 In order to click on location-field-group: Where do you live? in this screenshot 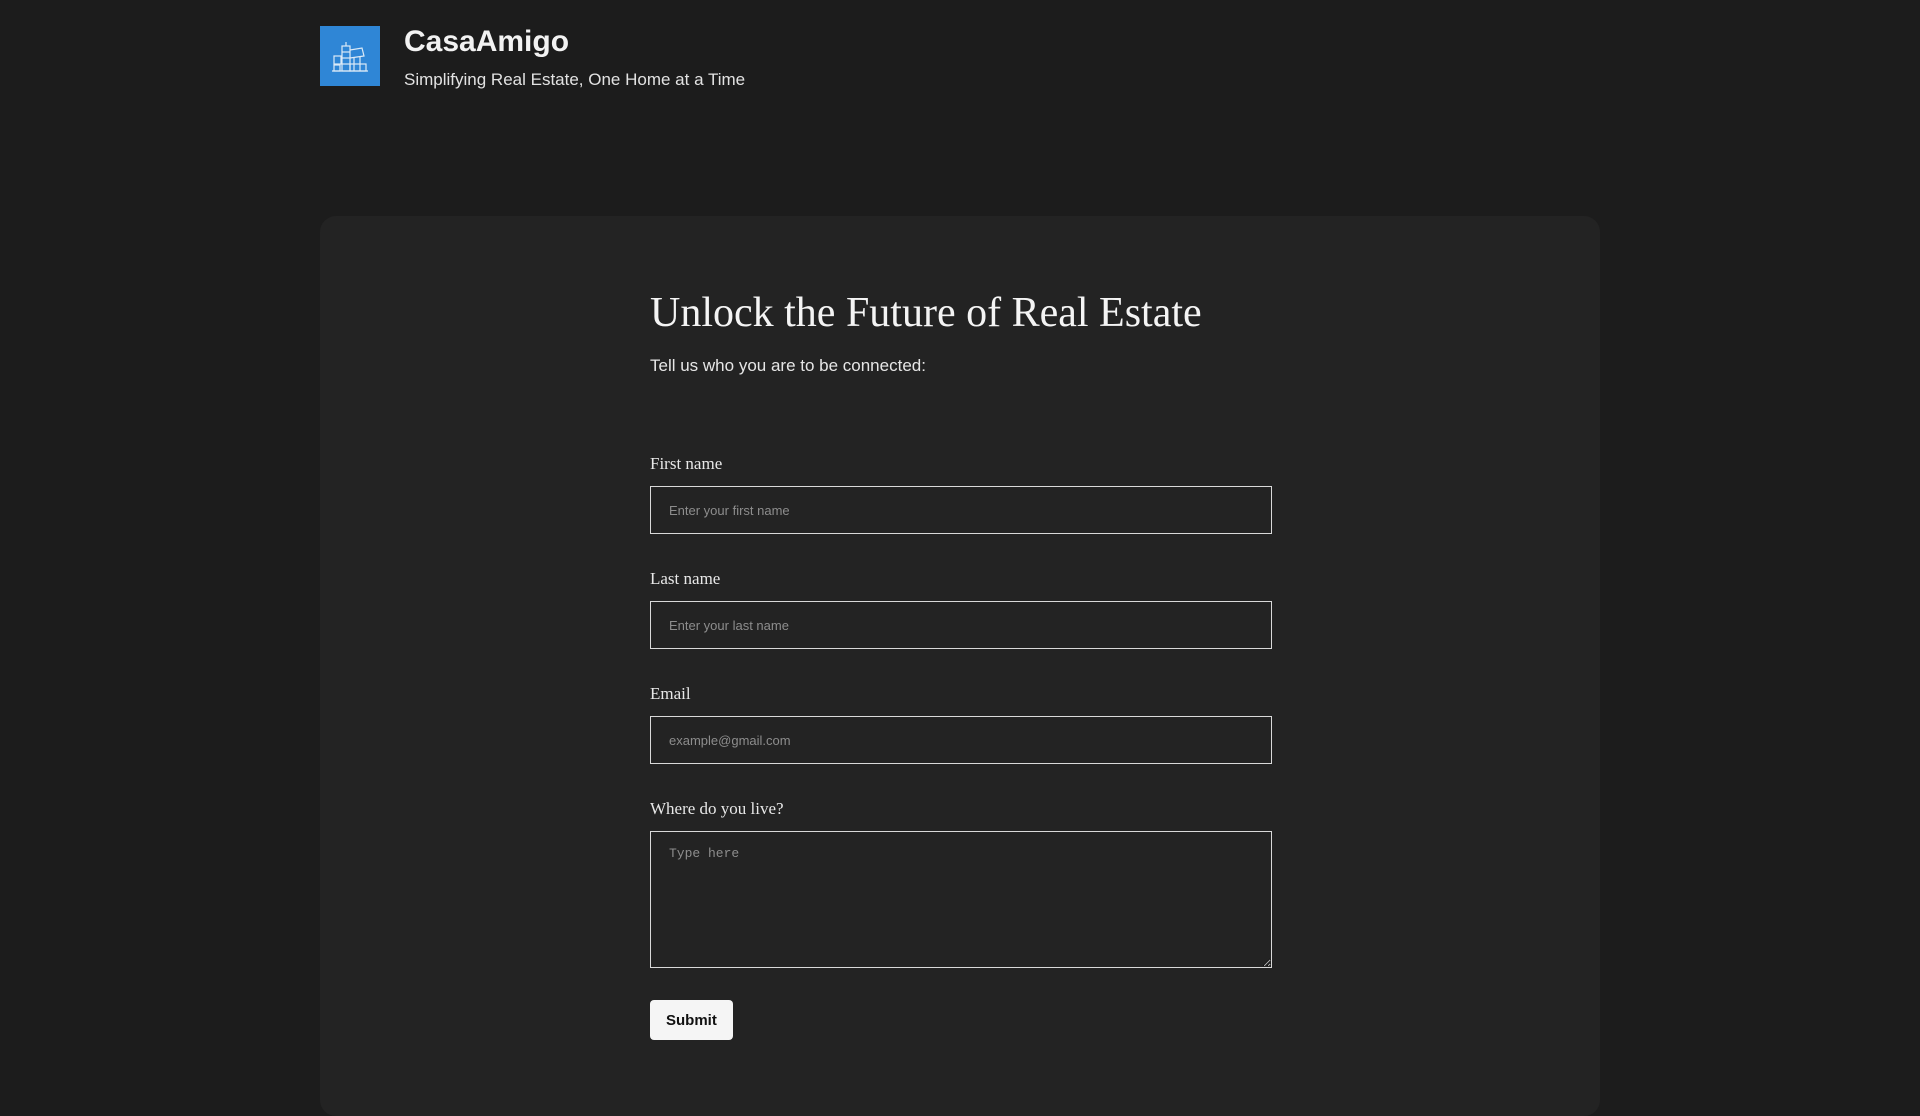, I will do `click(961, 883)`.